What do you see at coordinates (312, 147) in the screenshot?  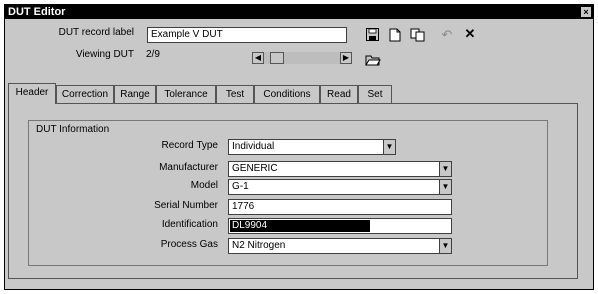 I see `record-type-select: Individual ▼` at bounding box center [312, 147].